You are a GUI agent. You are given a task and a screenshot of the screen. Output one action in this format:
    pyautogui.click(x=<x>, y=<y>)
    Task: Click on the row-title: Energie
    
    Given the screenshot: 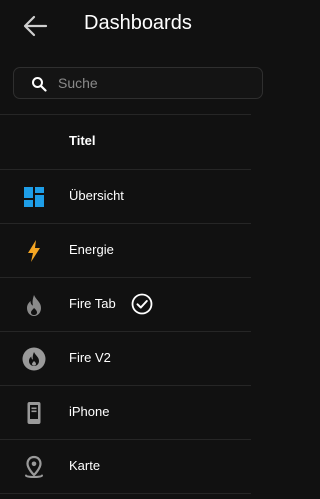 What is the action you would take?
    pyautogui.click(x=91, y=249)
    